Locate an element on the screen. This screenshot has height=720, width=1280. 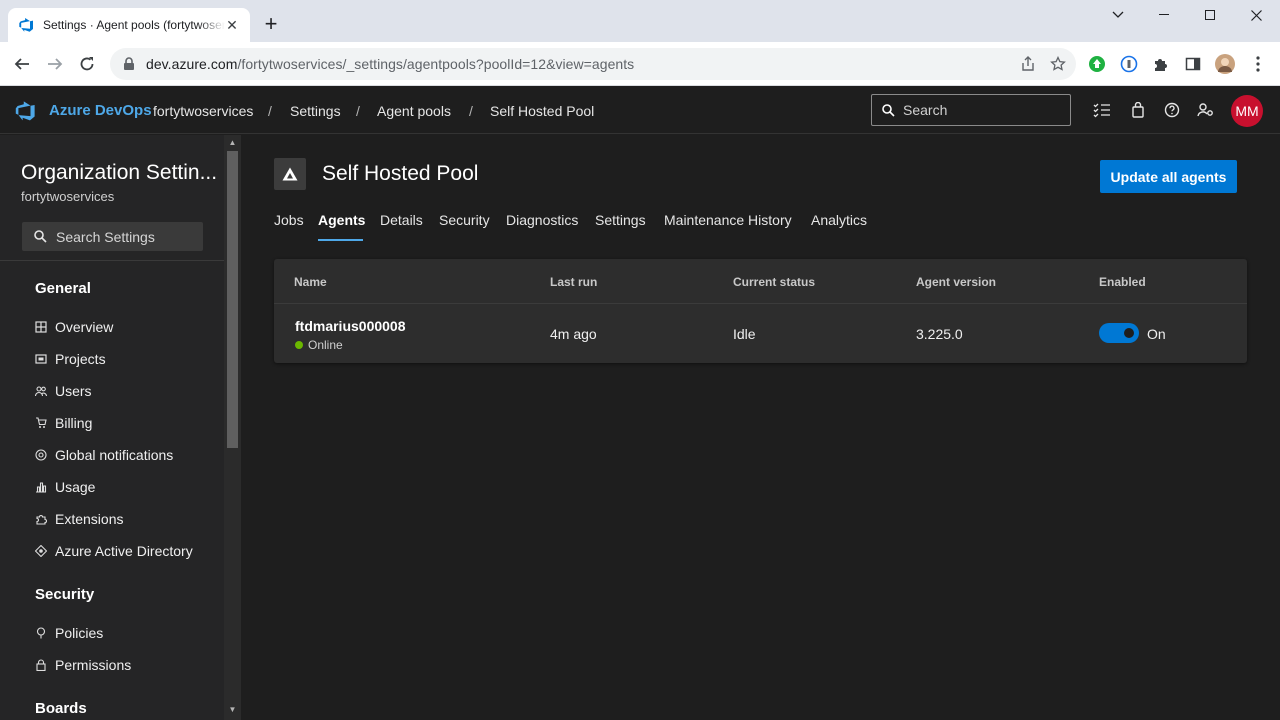
reload-icon is located at coordinates (87, 64).